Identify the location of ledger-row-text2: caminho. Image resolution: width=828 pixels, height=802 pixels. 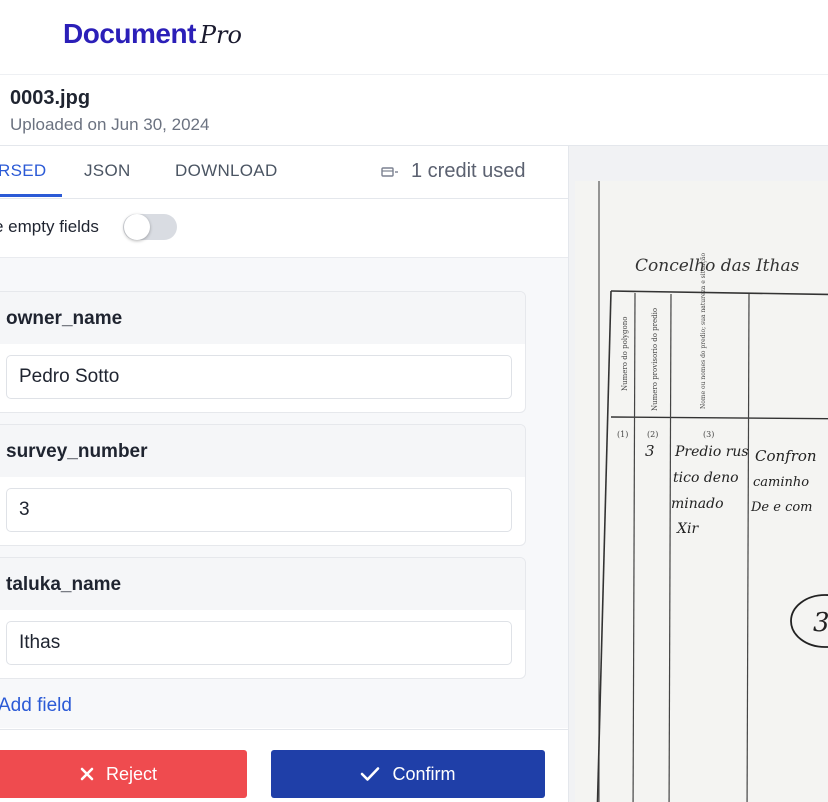
(781, 482).